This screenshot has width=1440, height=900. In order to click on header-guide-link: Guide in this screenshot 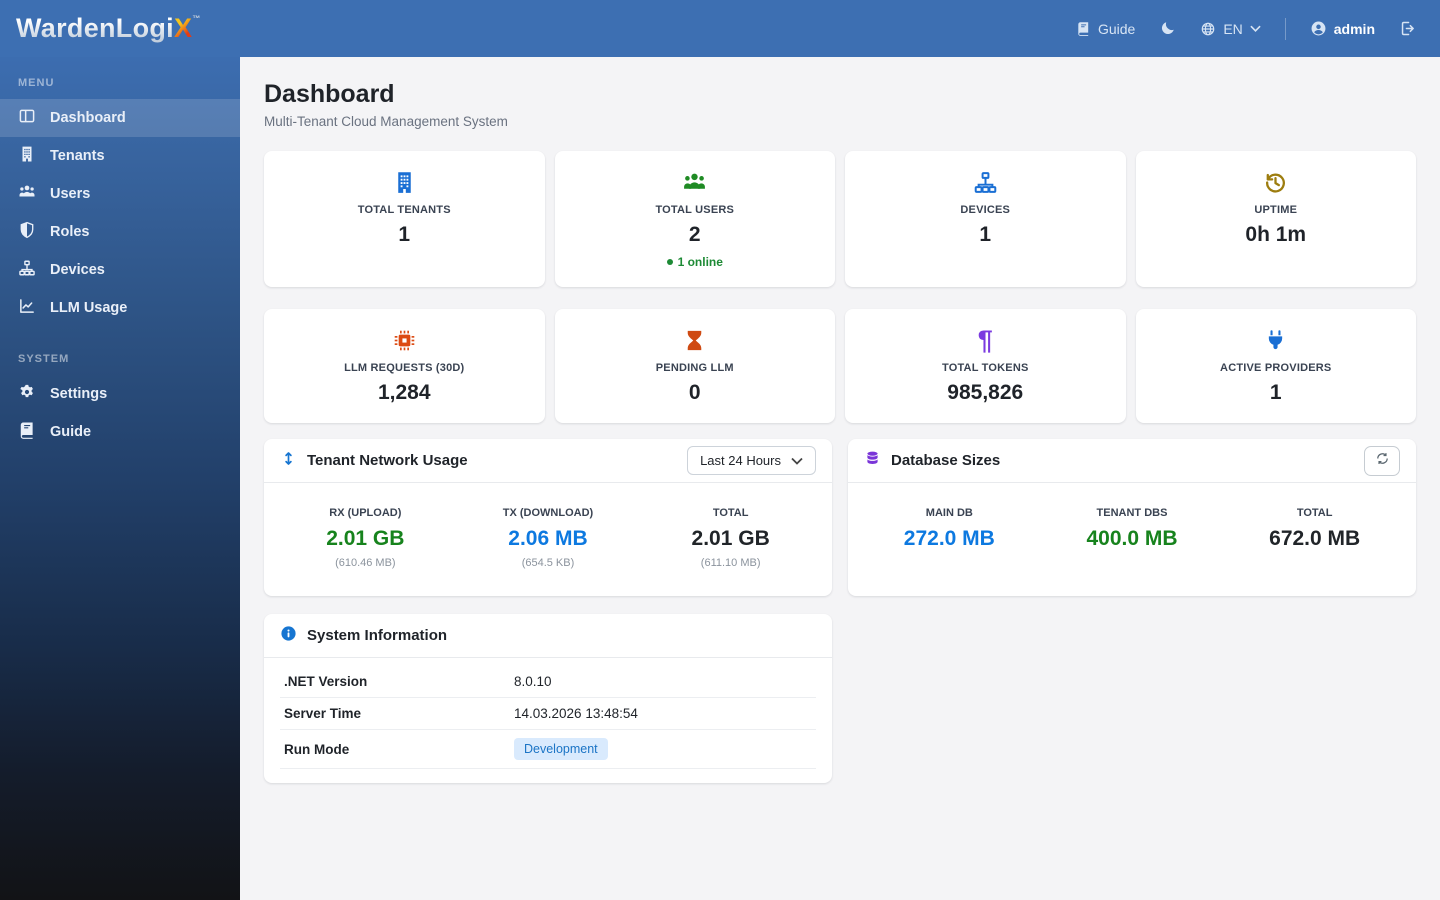, I will do `click(1105, 29)`.